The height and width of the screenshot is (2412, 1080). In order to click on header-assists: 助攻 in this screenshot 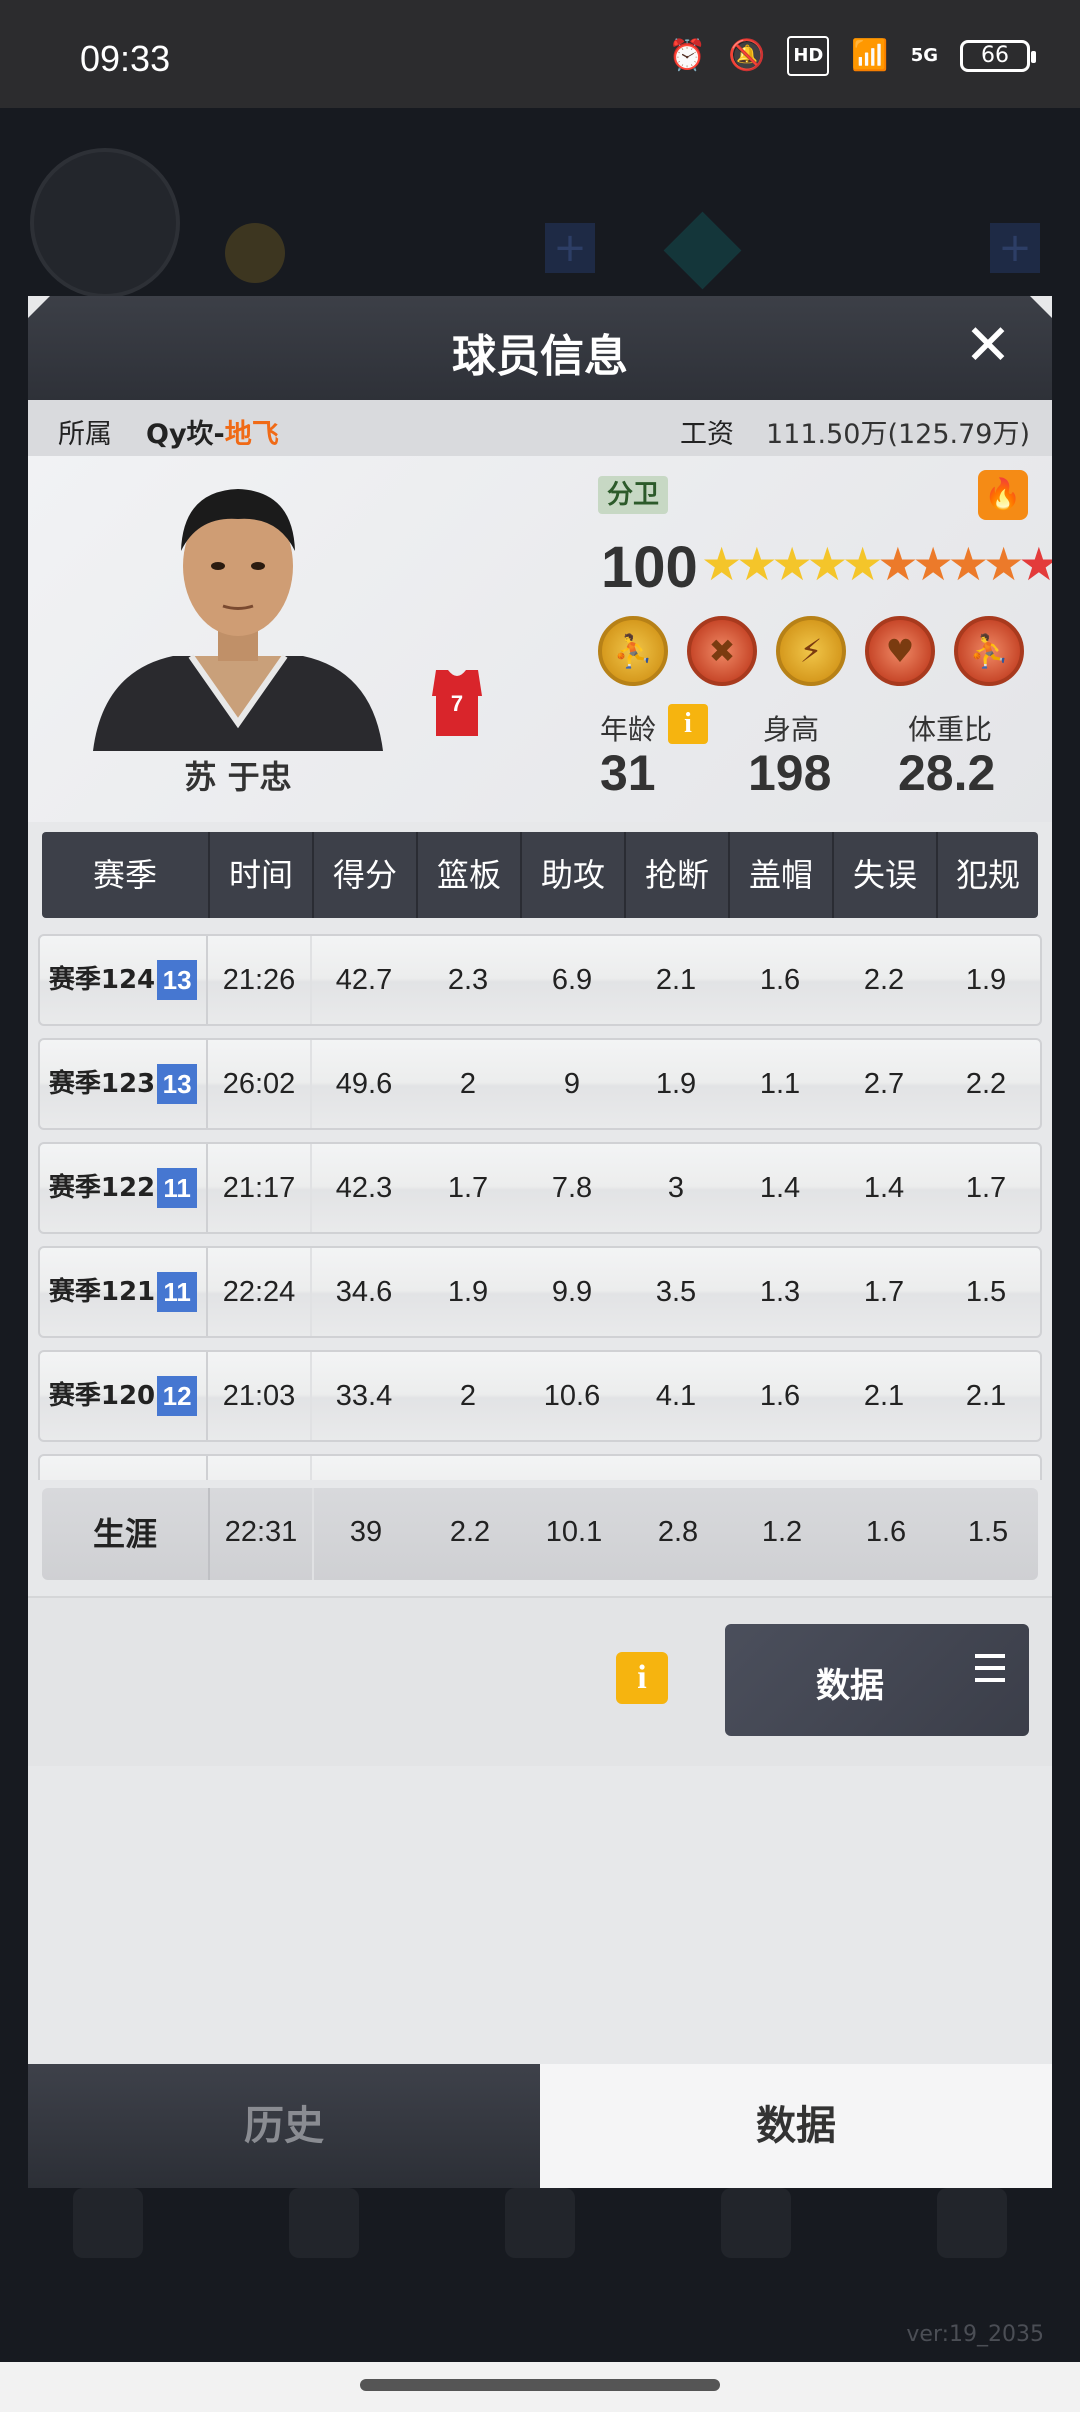, I will do `click(574, 875)`.